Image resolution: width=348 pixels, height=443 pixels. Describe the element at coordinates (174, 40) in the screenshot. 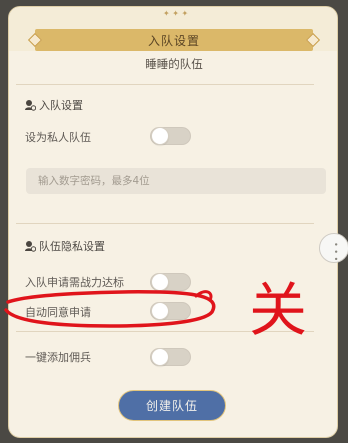

I see `dialog-title: 入队设置` at that location.